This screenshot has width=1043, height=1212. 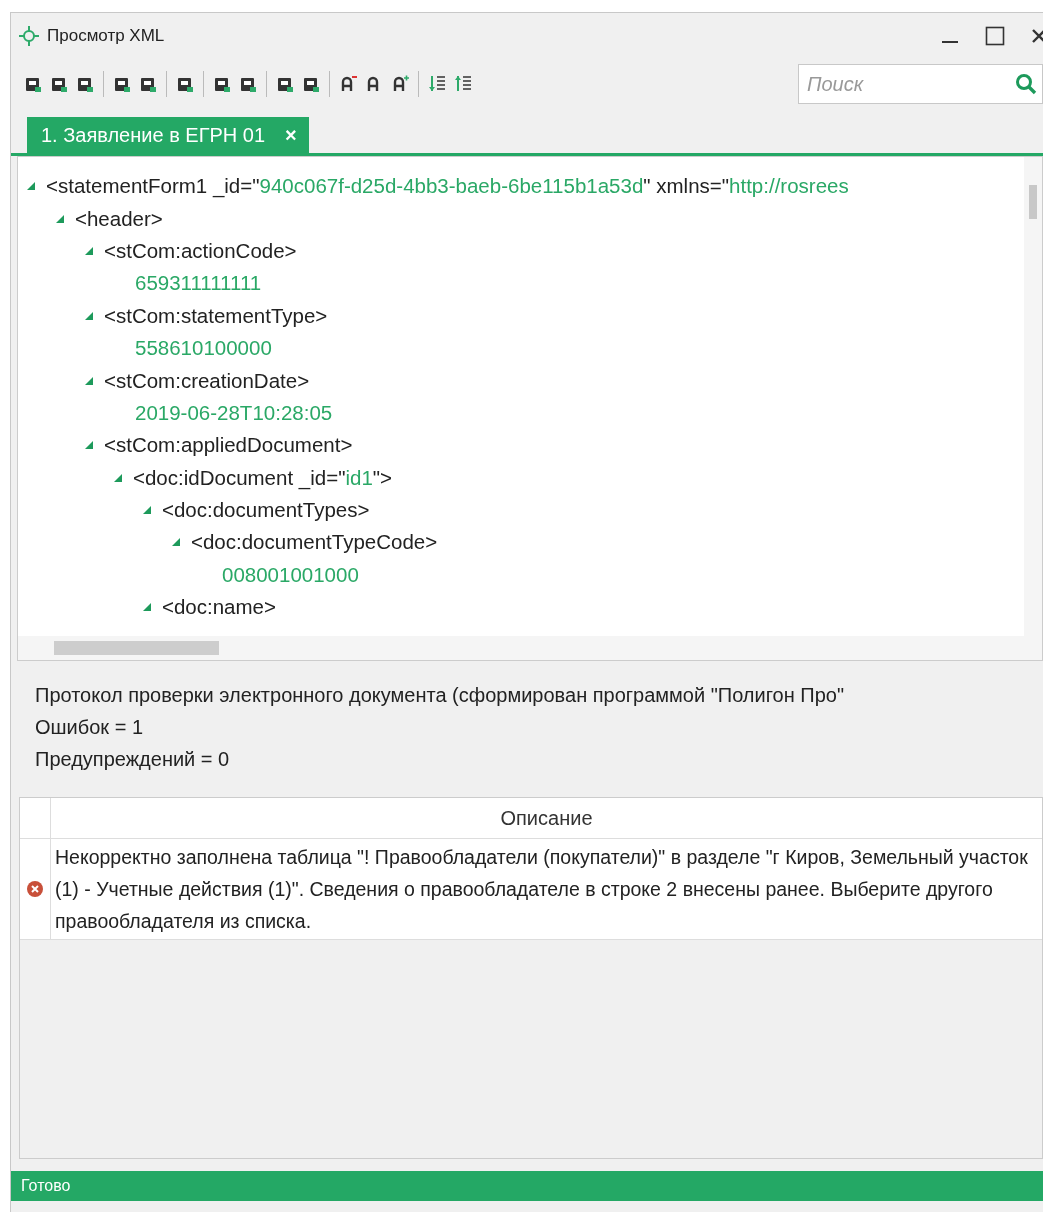 What do you see at coordinates (90, 727) in the screenshot?
I see `protocol-line: Ошибок = 1` at bounding box center [90, 727].